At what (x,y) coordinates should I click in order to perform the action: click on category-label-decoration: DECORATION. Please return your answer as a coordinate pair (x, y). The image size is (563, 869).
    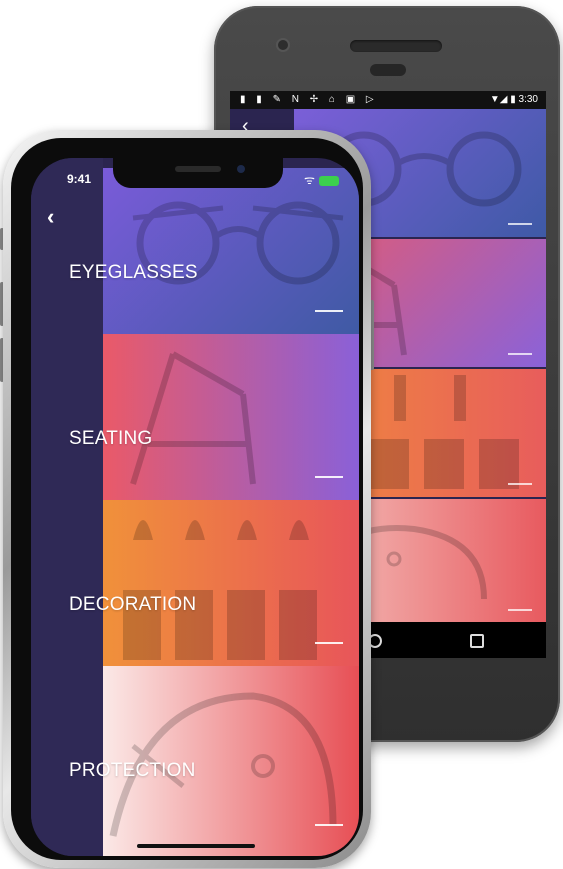
    Looking at the image, I should click on (133, 604).